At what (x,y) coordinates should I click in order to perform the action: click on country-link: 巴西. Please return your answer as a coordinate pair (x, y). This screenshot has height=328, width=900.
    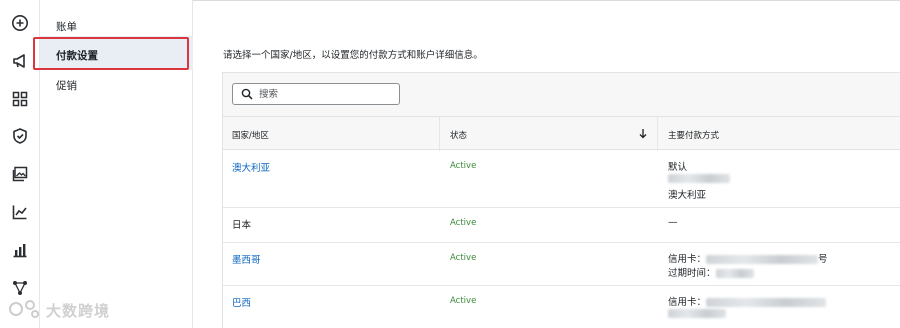
    Looking at the image, I should click on (241, 302).